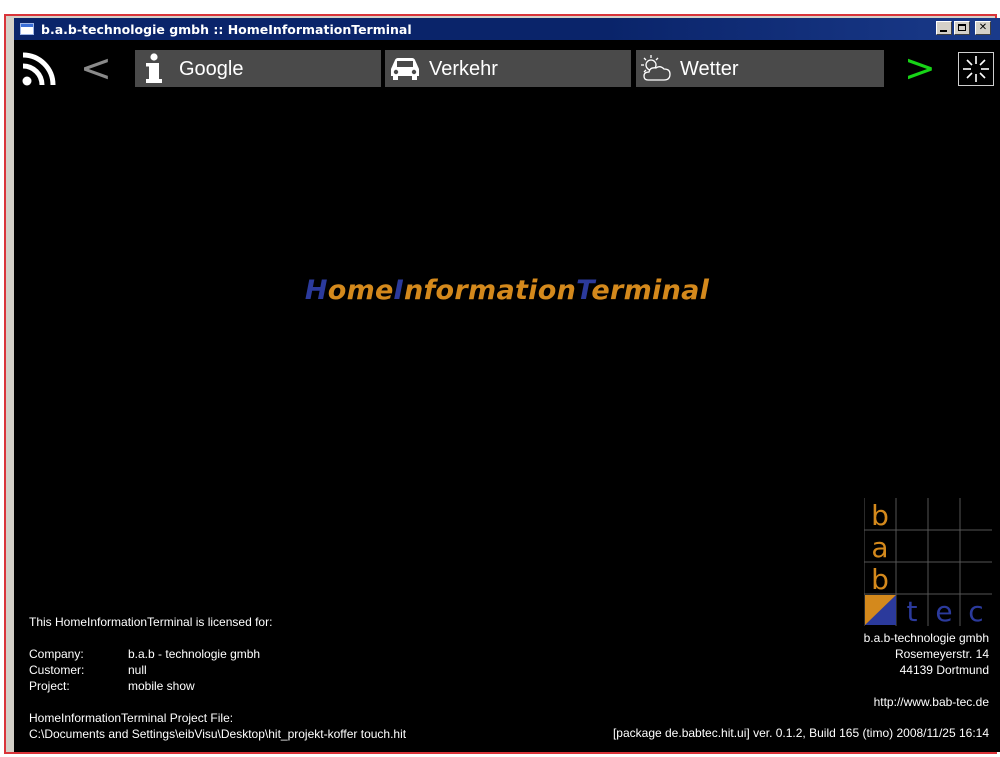 The height and width of the screenshot is (757, 1000). I want to click on company-website: http://www.bab-tec.de, so click(931, 702).